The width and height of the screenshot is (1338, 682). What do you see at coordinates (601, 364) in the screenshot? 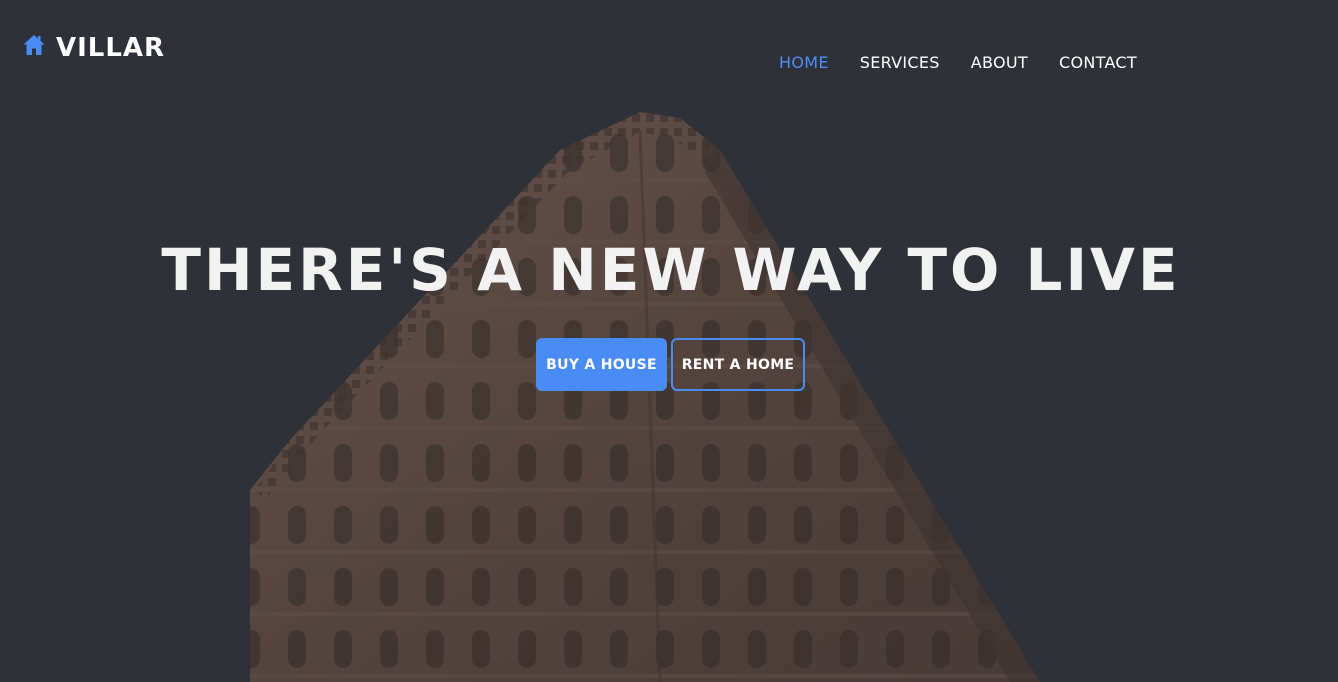
I see `buy-a-house-button: BUY A HOUSE` at bounding box center [601, 364].